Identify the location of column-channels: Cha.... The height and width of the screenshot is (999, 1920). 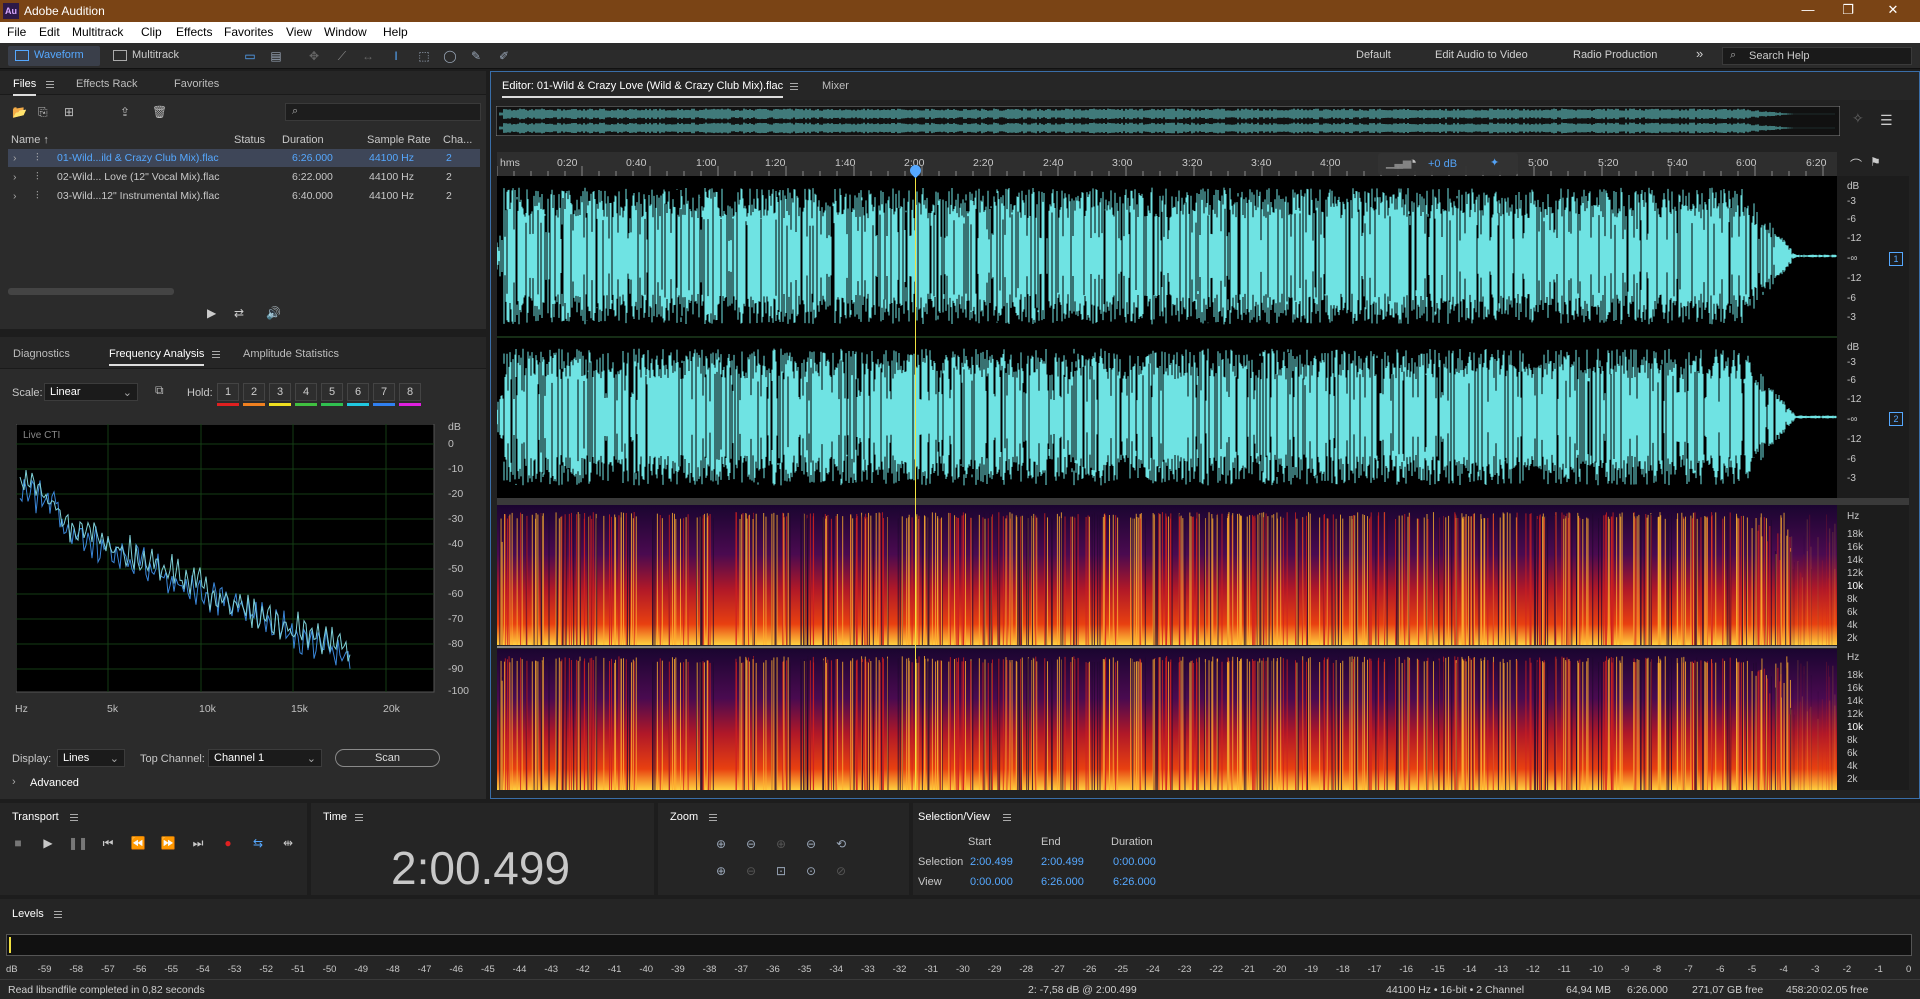
(457, 140).